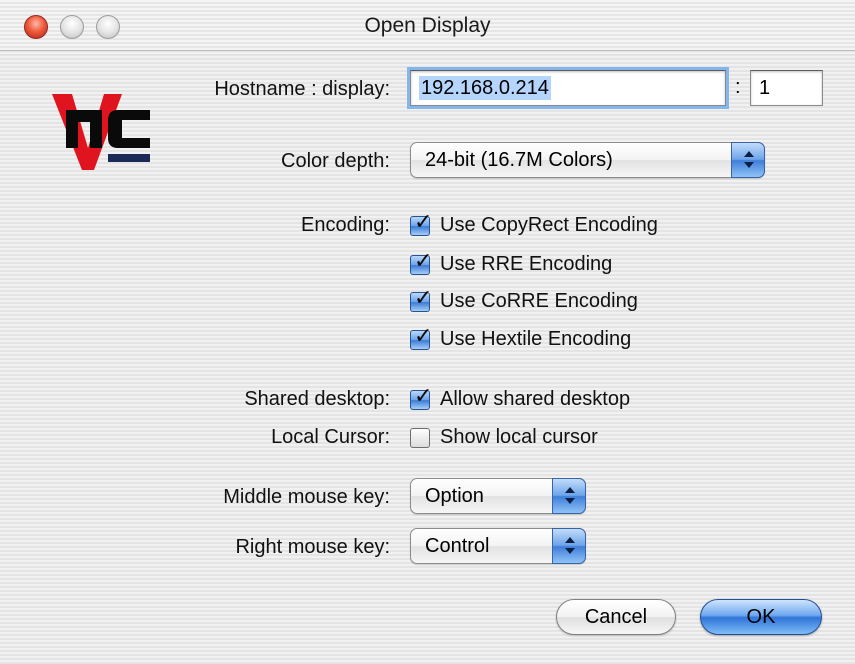 The width and height of the screenshot is (855, 664). I want to click on shared-desktop-label: Shared desktop:, so click(317, 399).